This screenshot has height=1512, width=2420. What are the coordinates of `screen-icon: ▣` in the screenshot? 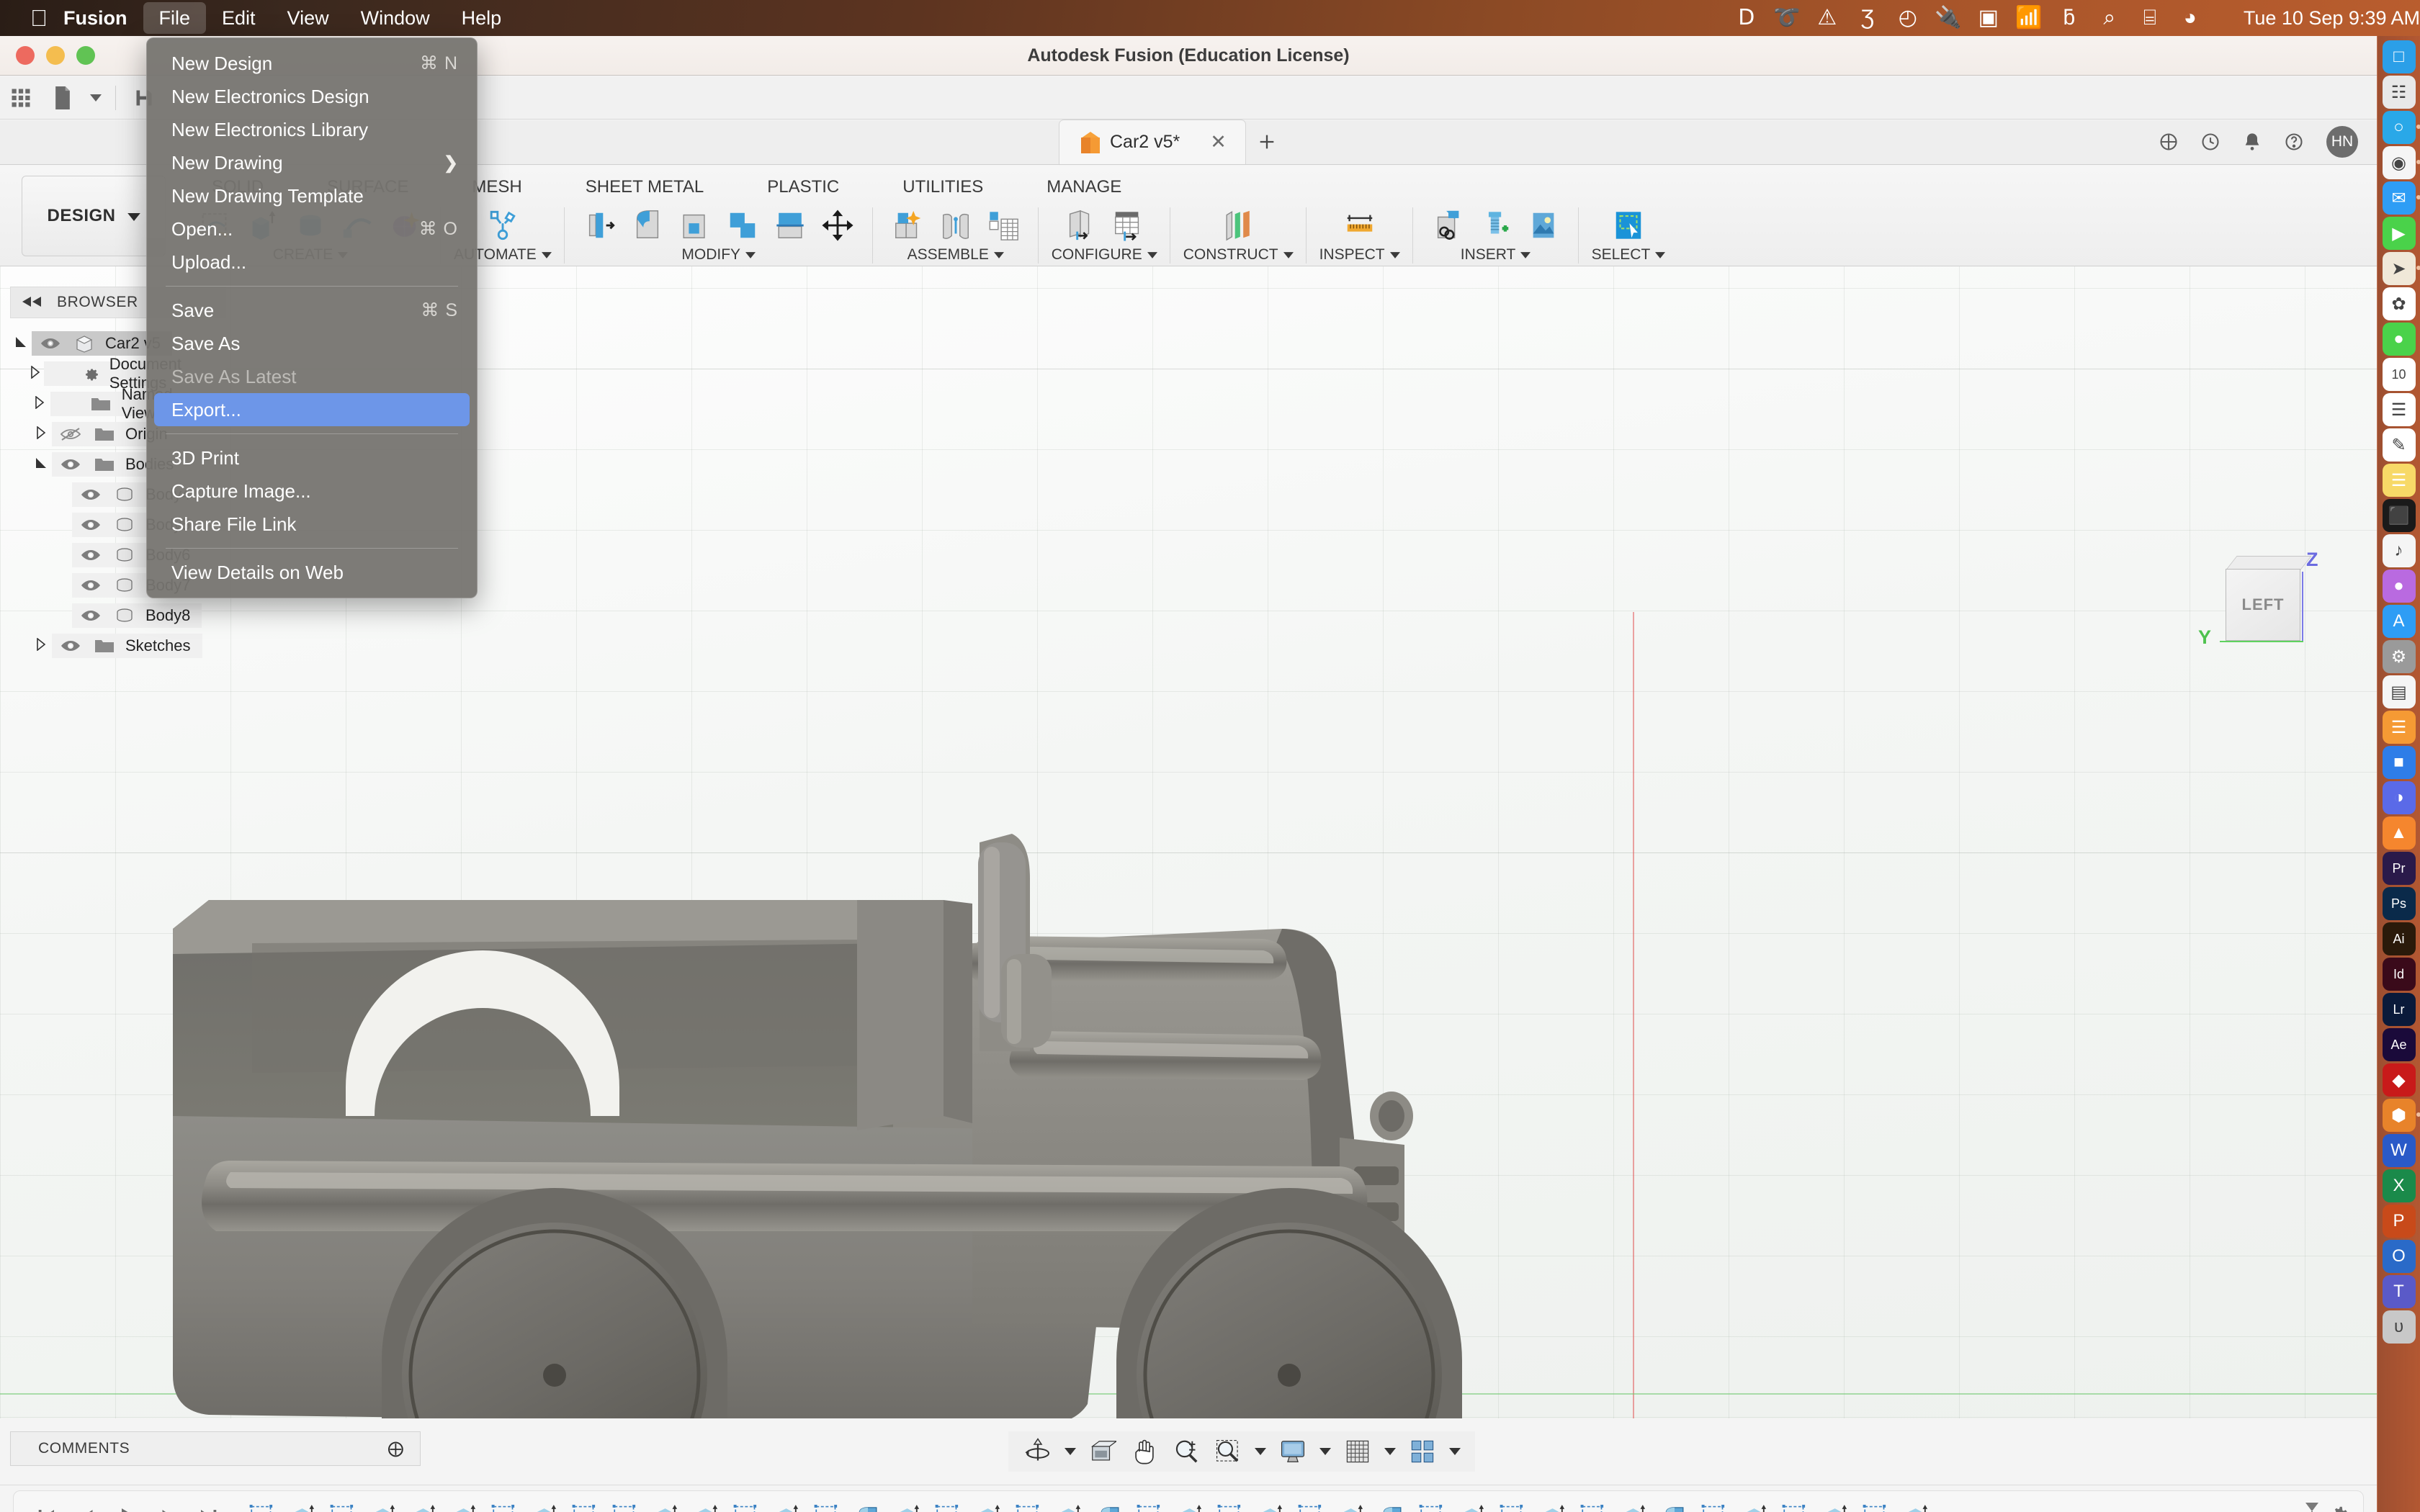 It's located at (1989, 18).